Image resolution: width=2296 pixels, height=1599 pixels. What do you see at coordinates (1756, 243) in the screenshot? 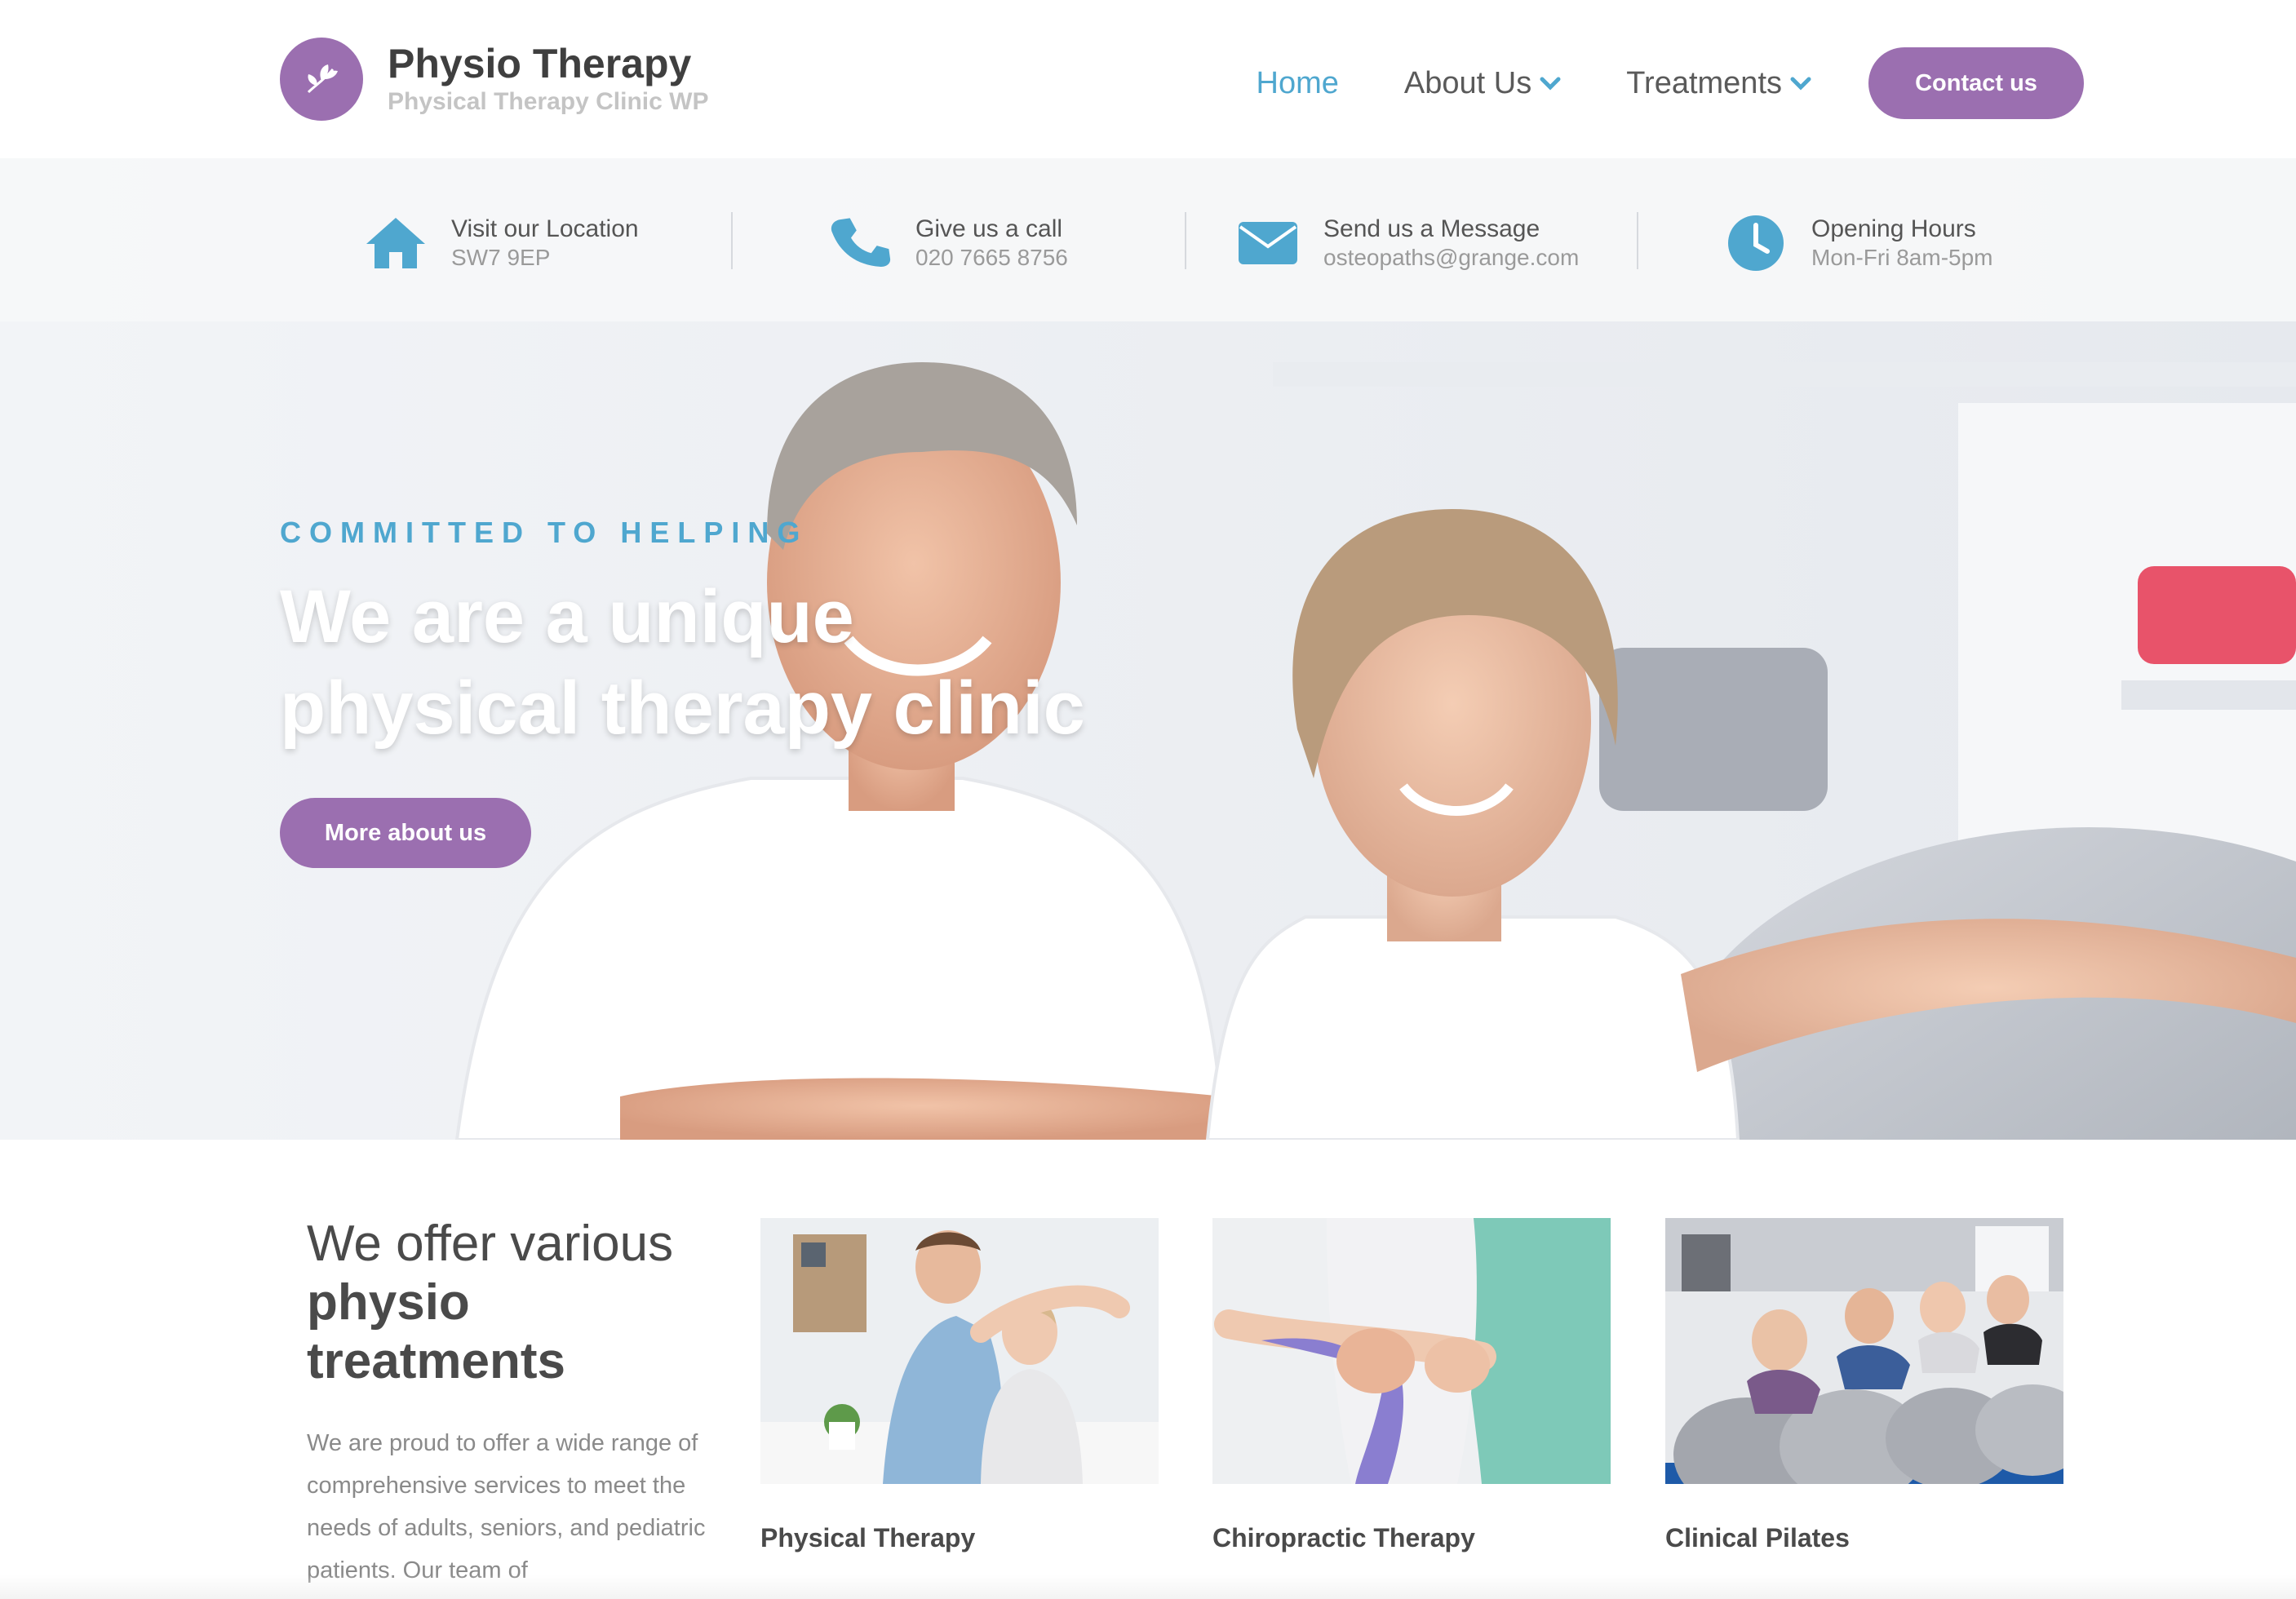
I see `clock-icon` at bounding box center [1756, 243].